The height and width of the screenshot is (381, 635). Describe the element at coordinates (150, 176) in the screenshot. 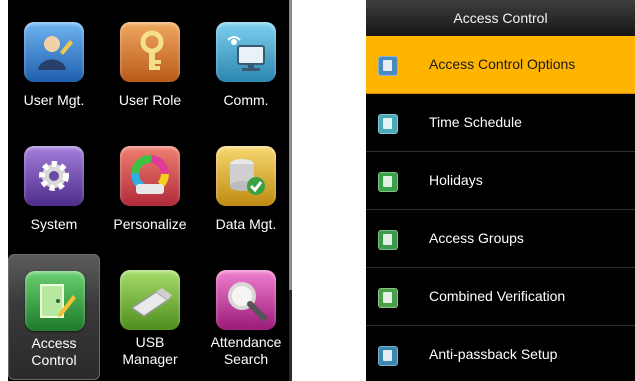

I see `color-wheel-icon` at that location.